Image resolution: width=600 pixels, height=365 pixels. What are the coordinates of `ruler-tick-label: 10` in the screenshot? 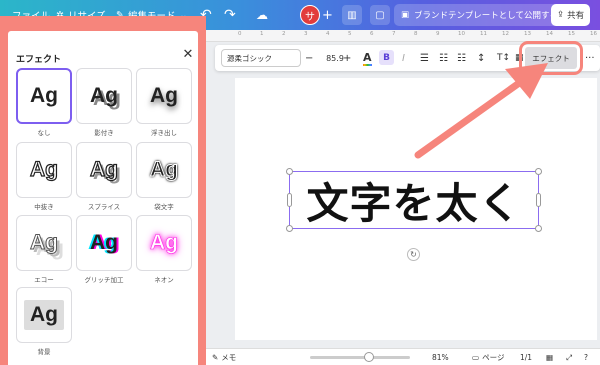 It's located at (461, 34).